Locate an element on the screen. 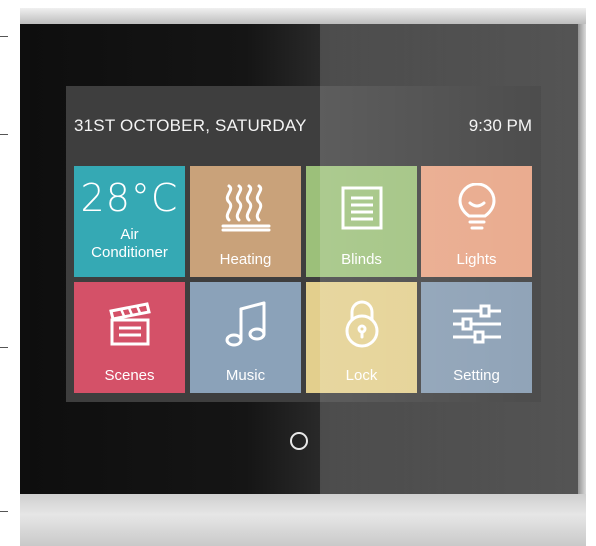 Image resolution: width=596 pixels, height=546 pixels. tile-label: Lock is located at coordinates (361, 375).